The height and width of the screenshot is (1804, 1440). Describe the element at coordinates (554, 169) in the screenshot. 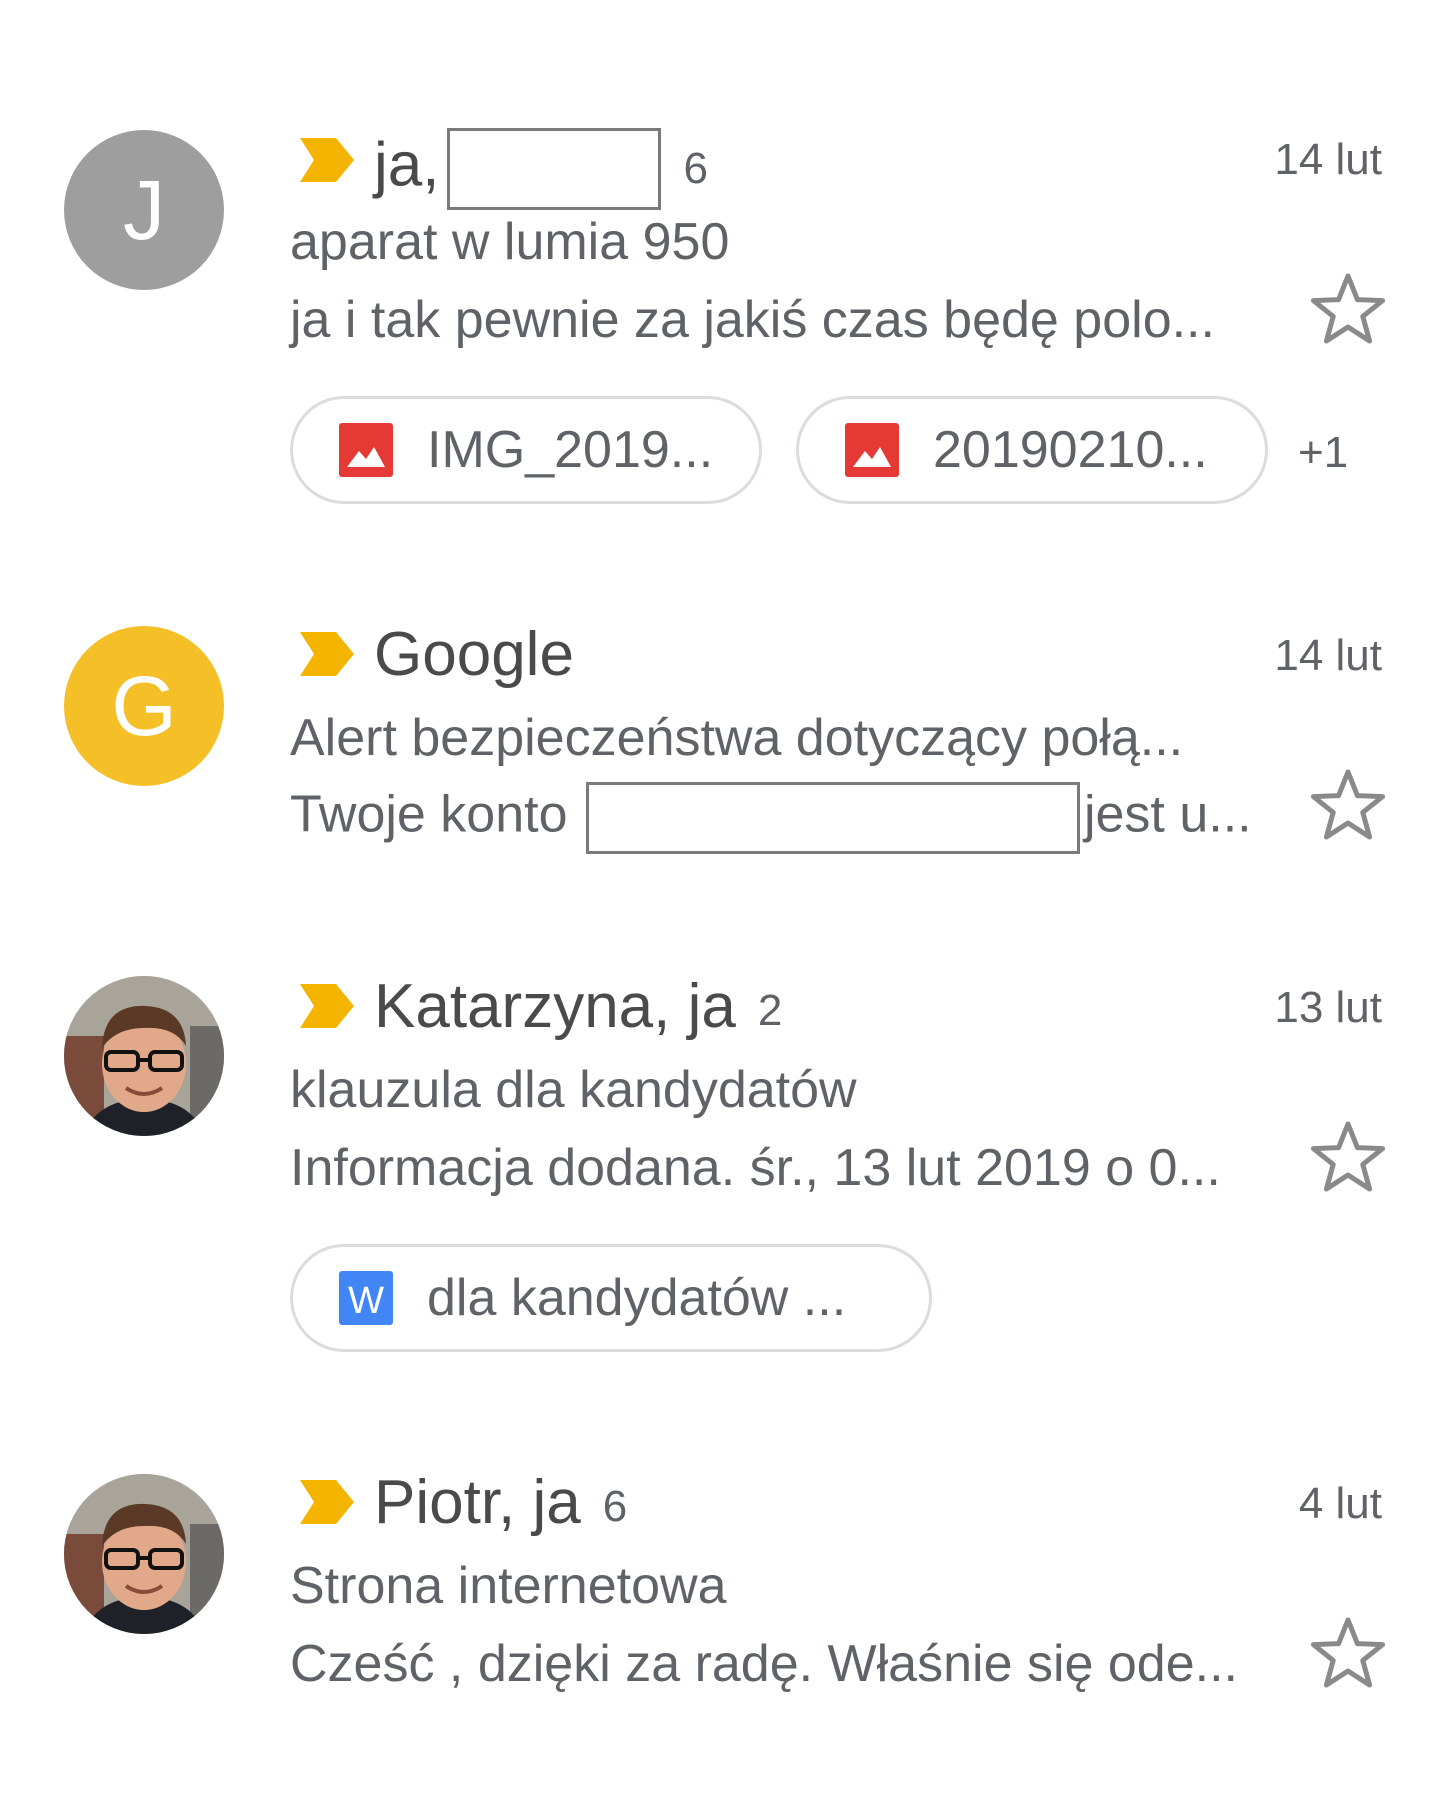

I see `redacted-recipient` at that location.